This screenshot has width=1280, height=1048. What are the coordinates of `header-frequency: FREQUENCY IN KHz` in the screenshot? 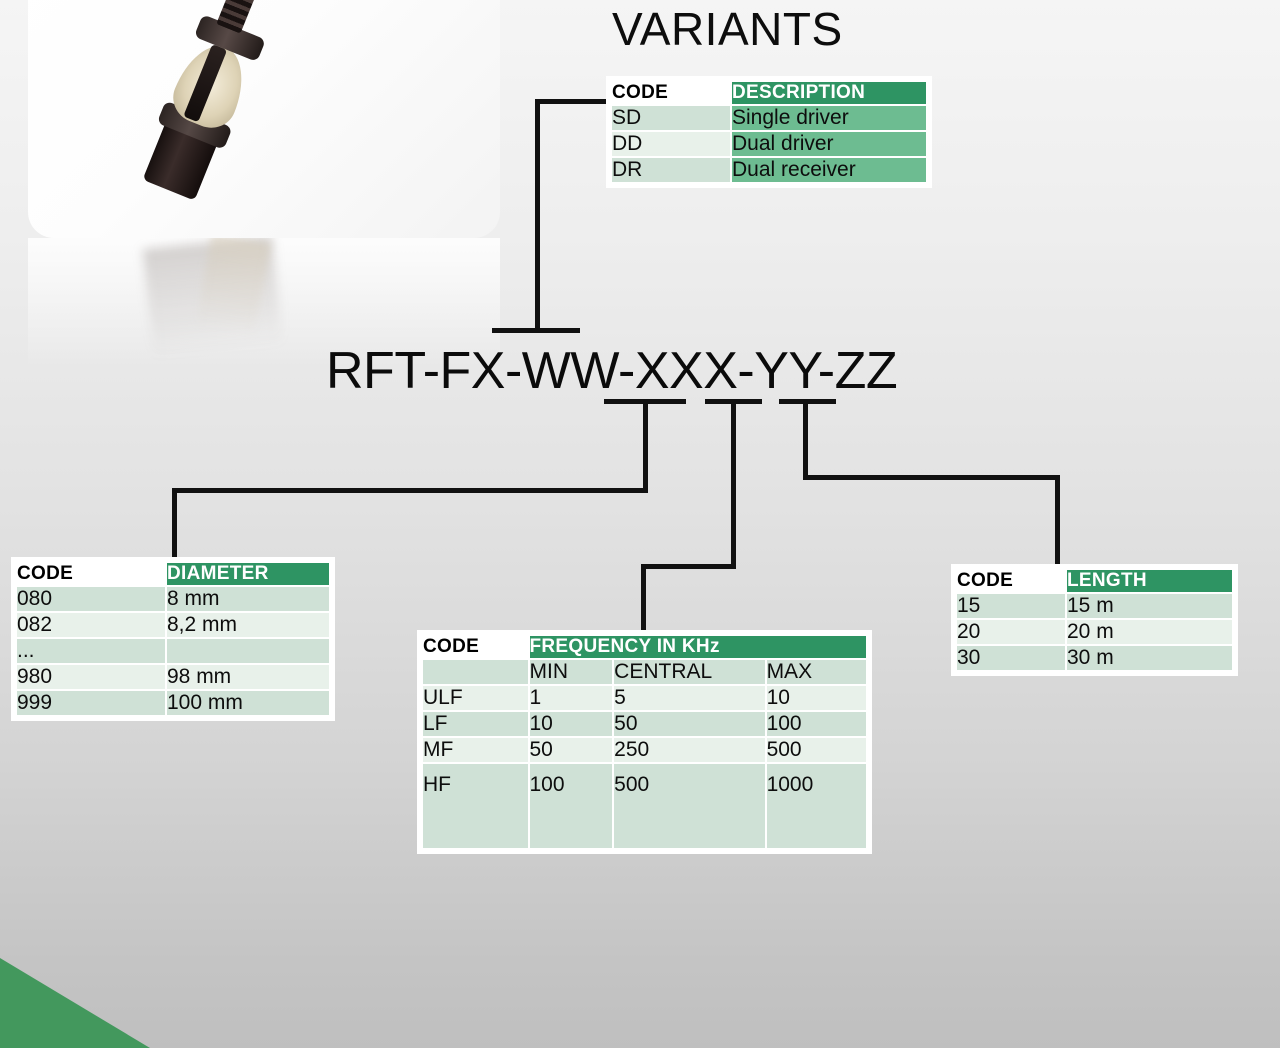 It's located at (697, 647).